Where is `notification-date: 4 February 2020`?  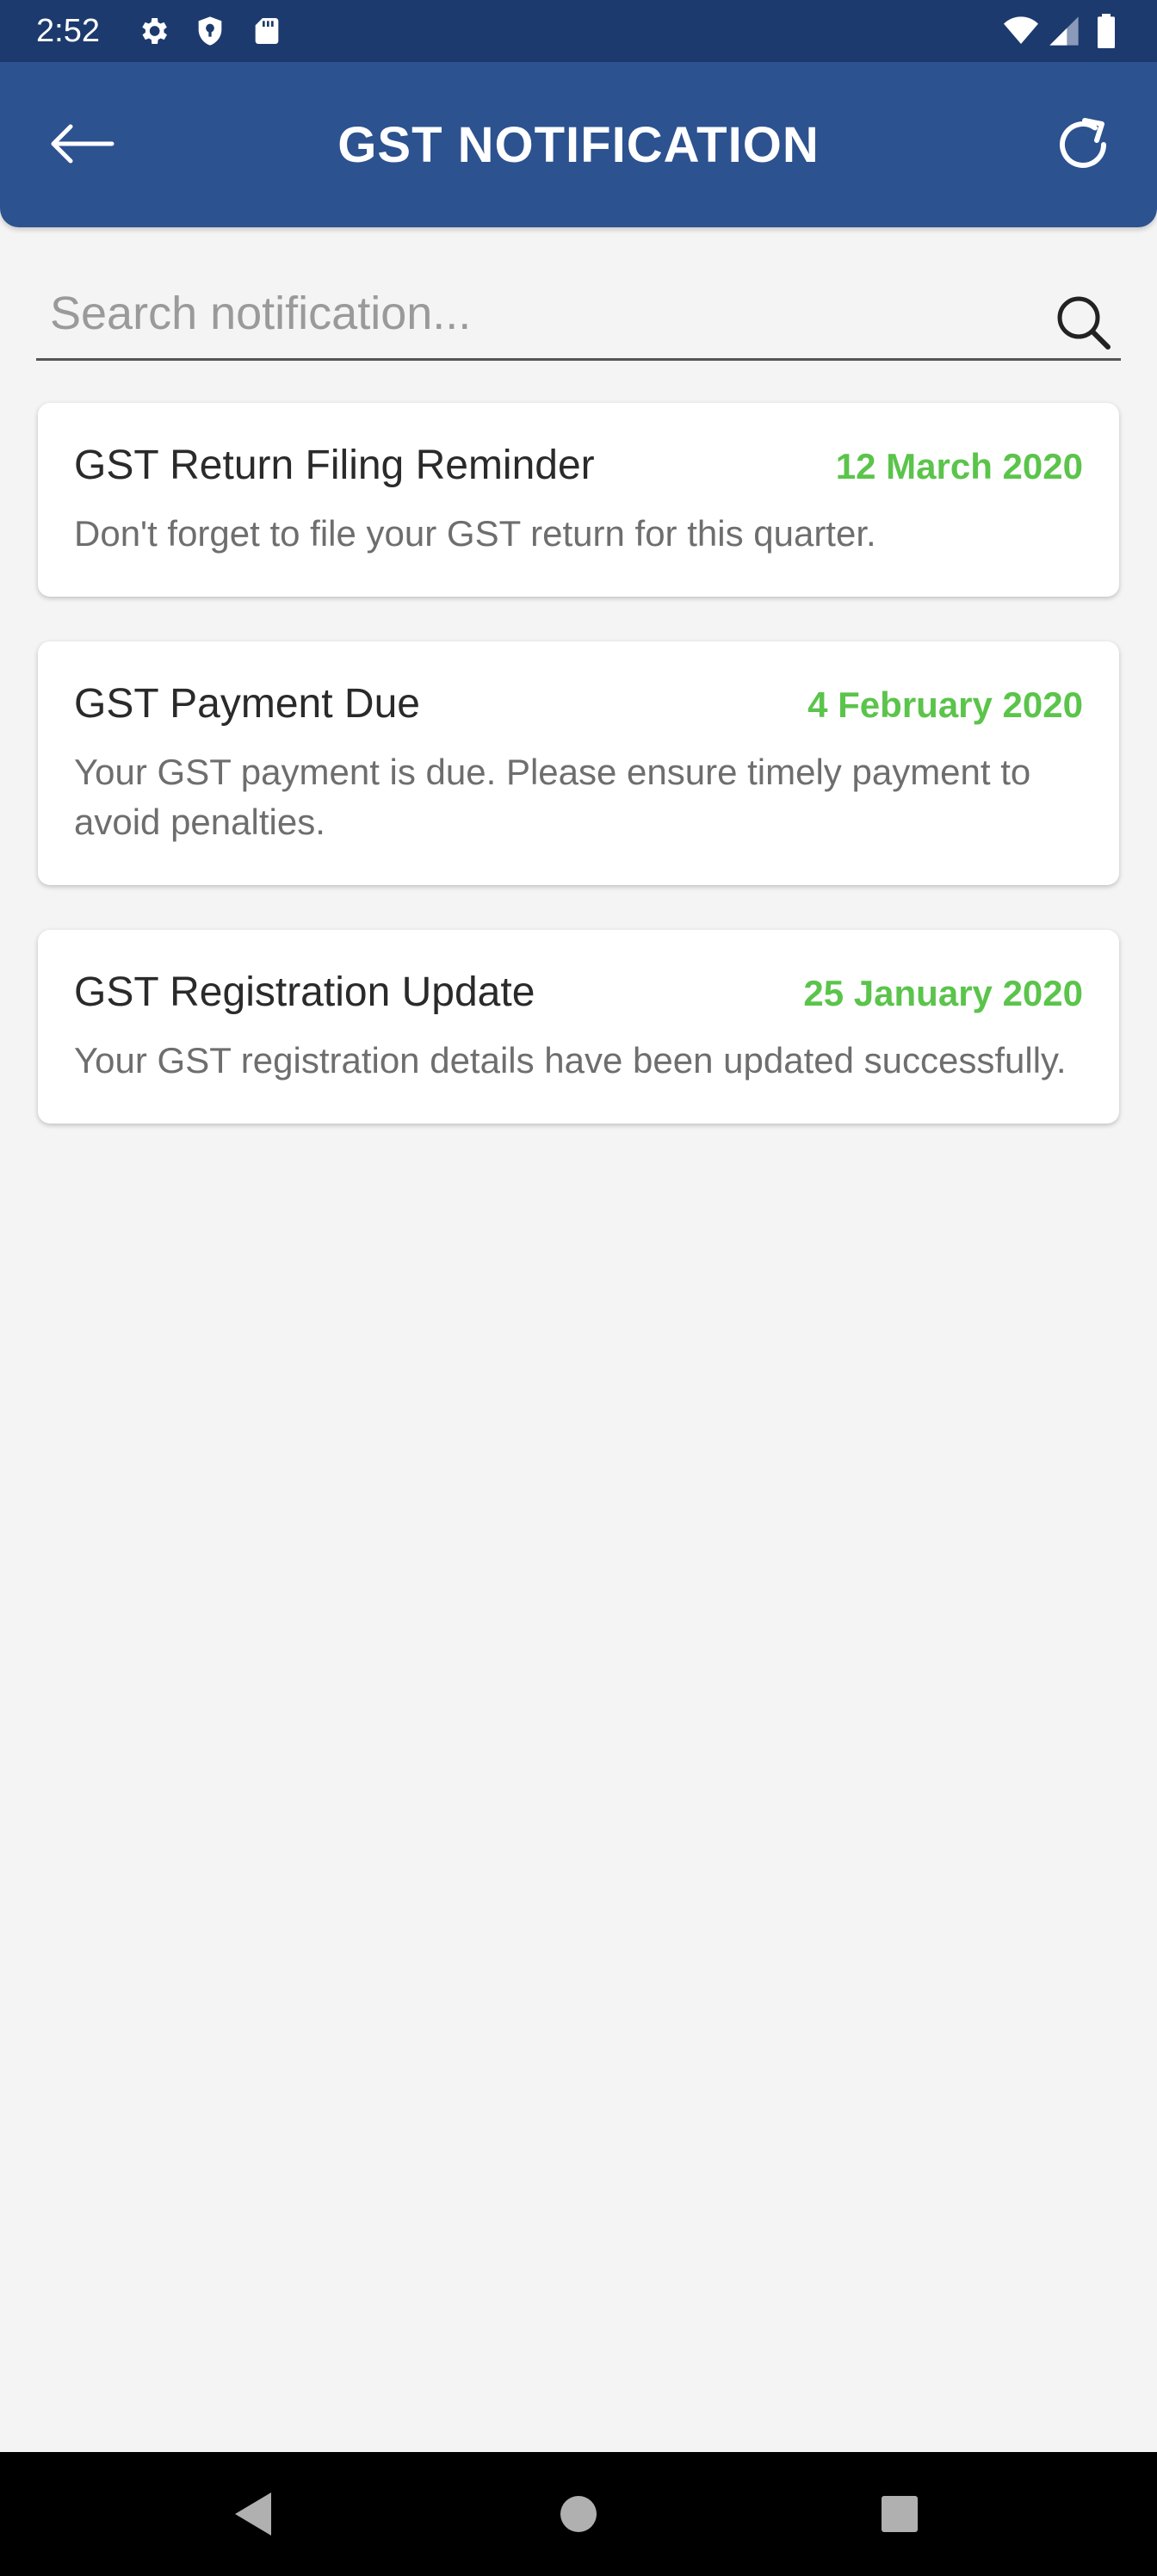 notification-date: 4 February 2020 is located at coordinates (945, 704).